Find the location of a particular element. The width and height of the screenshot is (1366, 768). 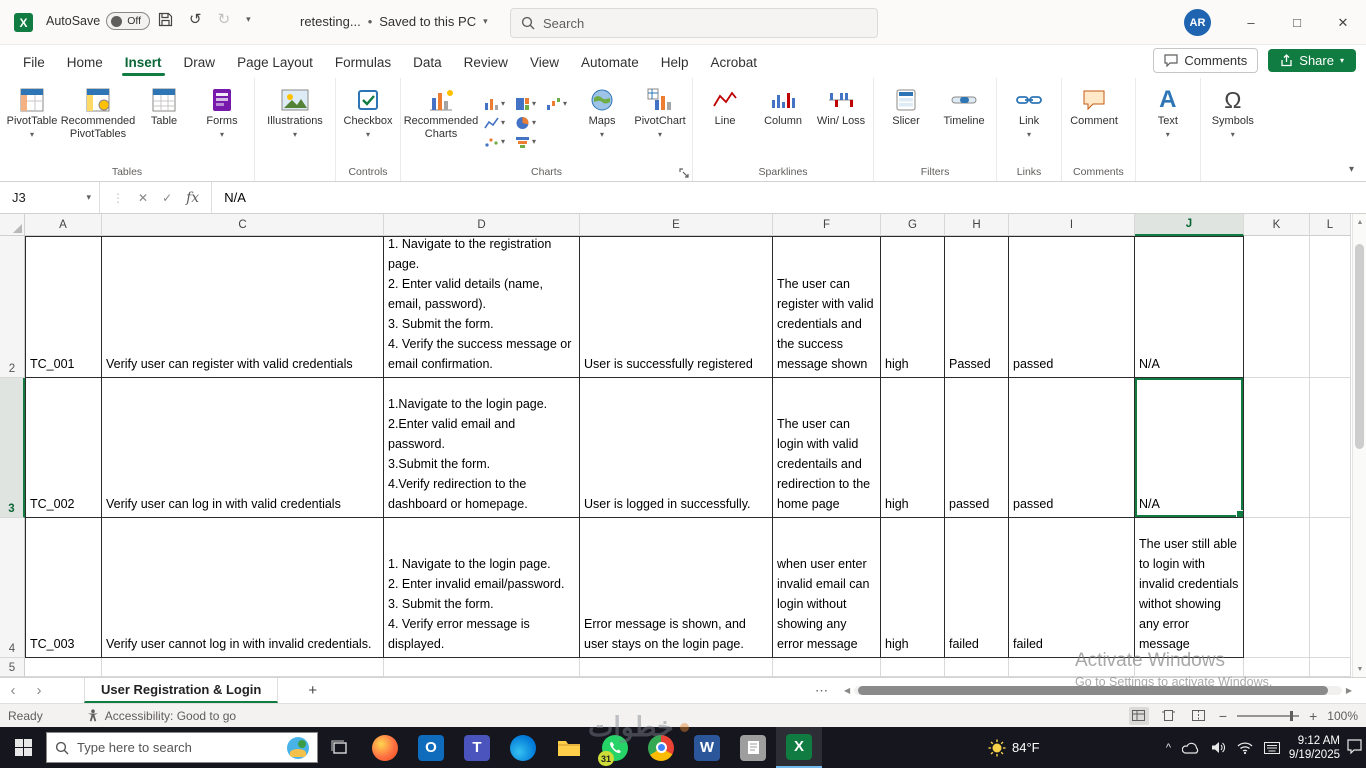

action-center-icon is located at coordinates (1354, 746).